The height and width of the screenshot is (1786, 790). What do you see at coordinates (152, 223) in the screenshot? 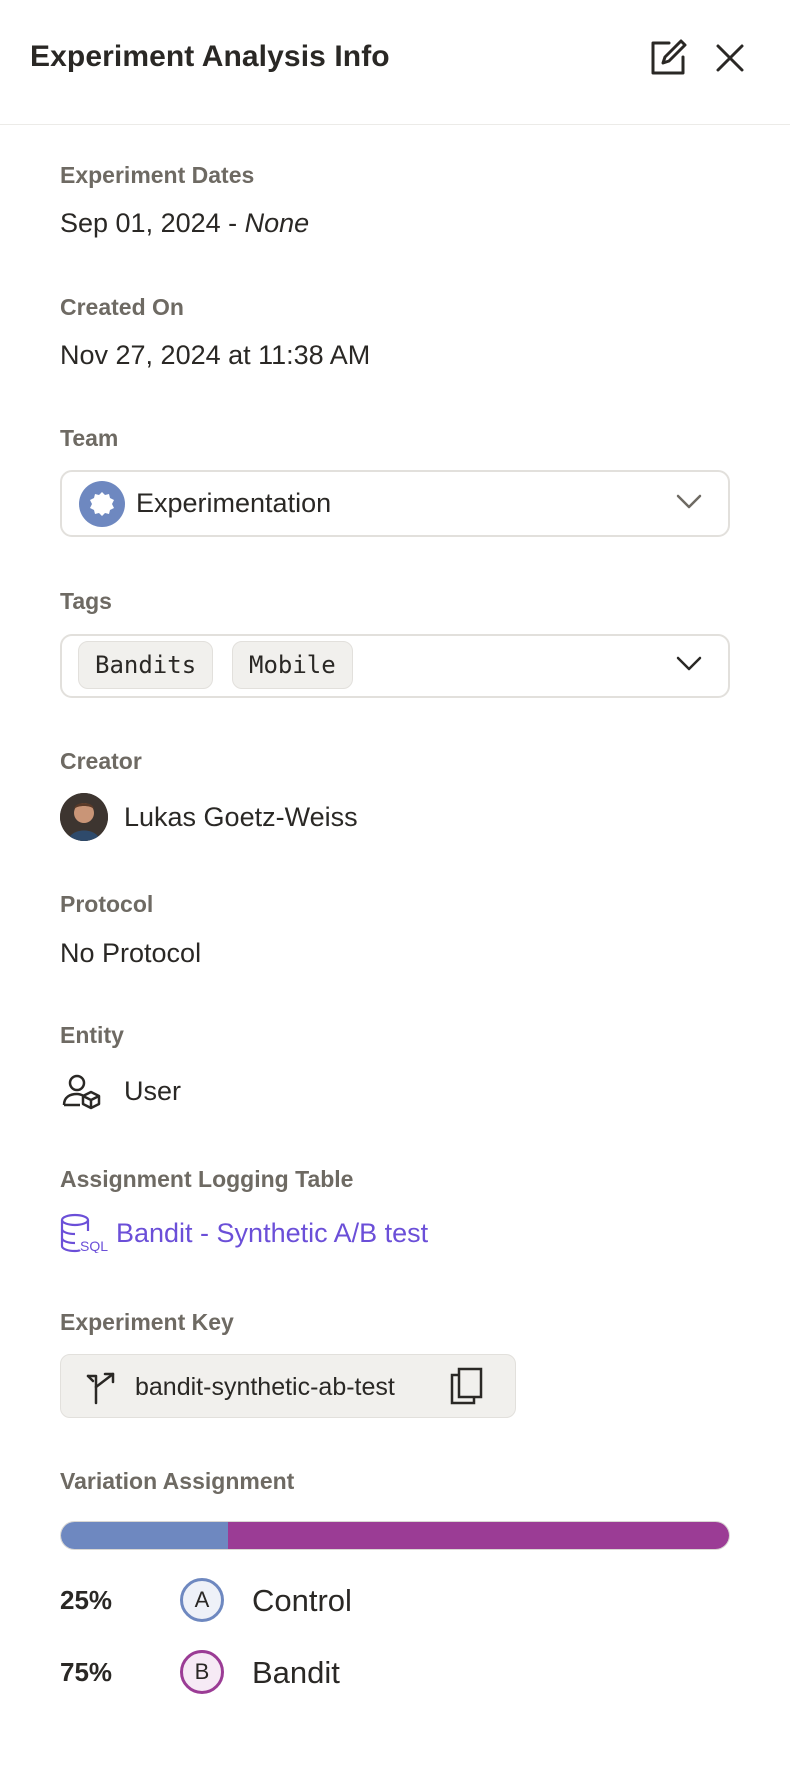
I see `start-date: Sep 01, 2024 -` at bounding box center [152, 223].